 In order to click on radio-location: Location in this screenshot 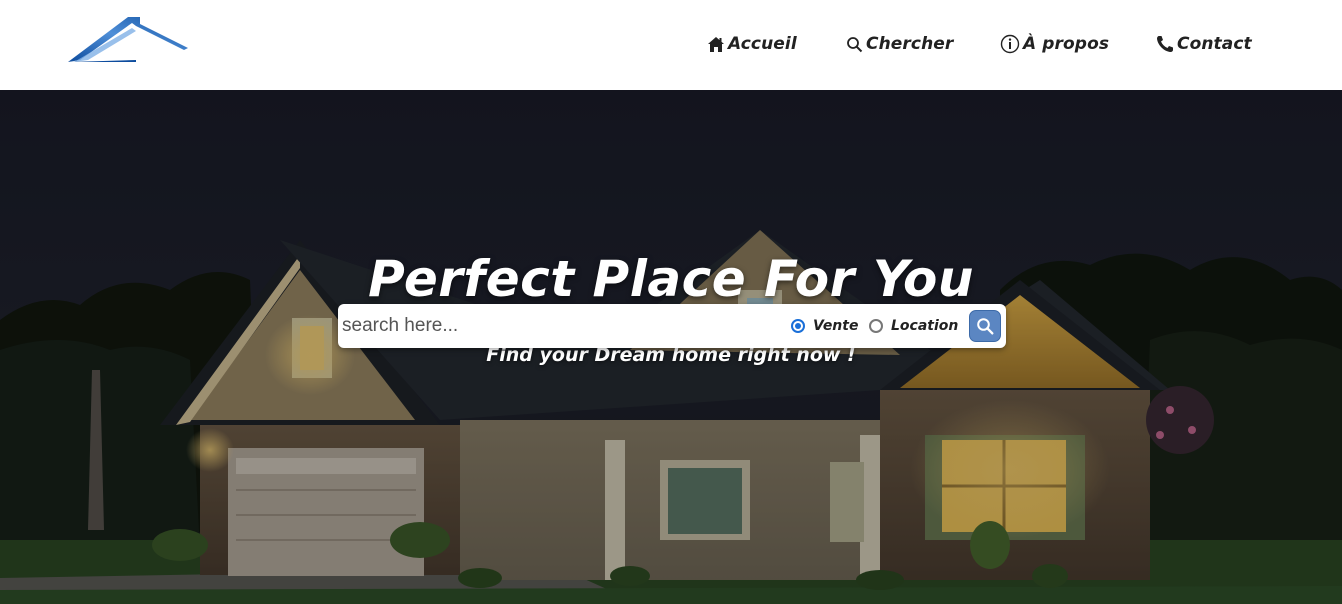, I will do `click(913, 326)`.